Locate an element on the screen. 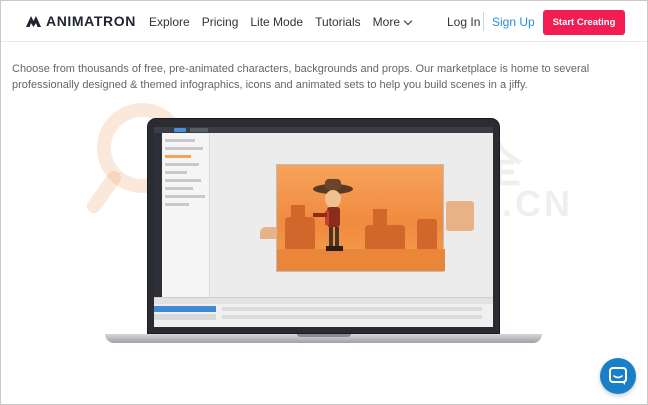 This screenshot has height=405, width=648. cowboy-character is located at coordinates (332, 215).